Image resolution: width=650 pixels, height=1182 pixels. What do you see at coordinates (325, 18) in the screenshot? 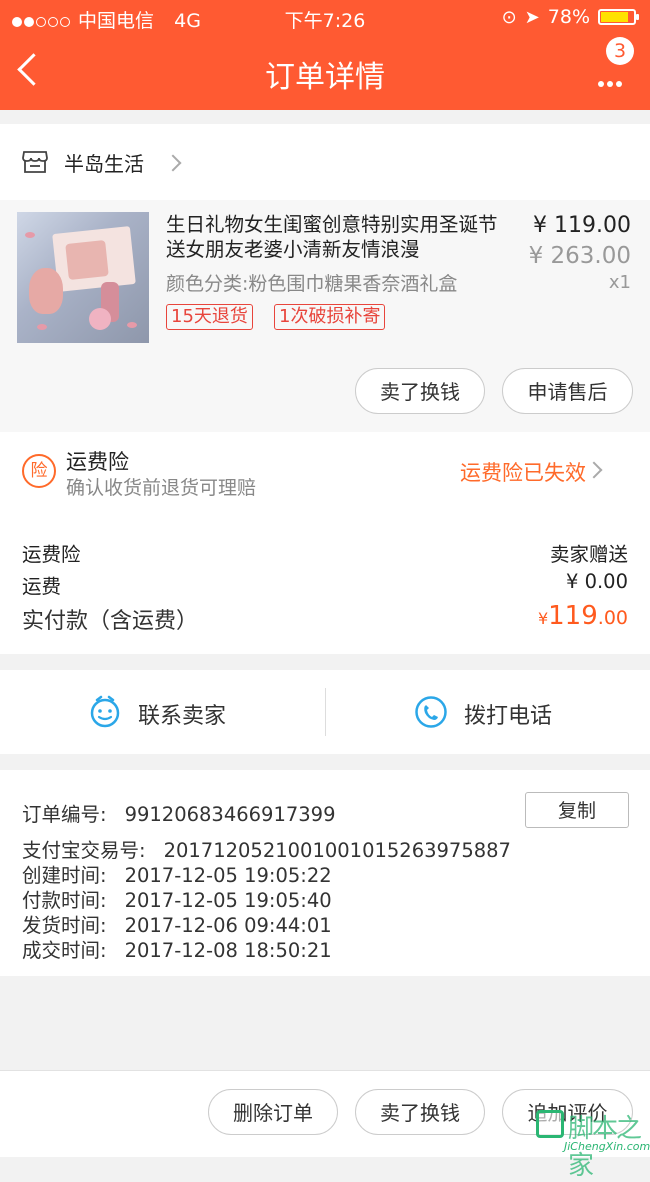
I see `status-bar: 中国电信 4G 下午7:26 ⊙ ➤ 78%` at bounding box center [325, 18].